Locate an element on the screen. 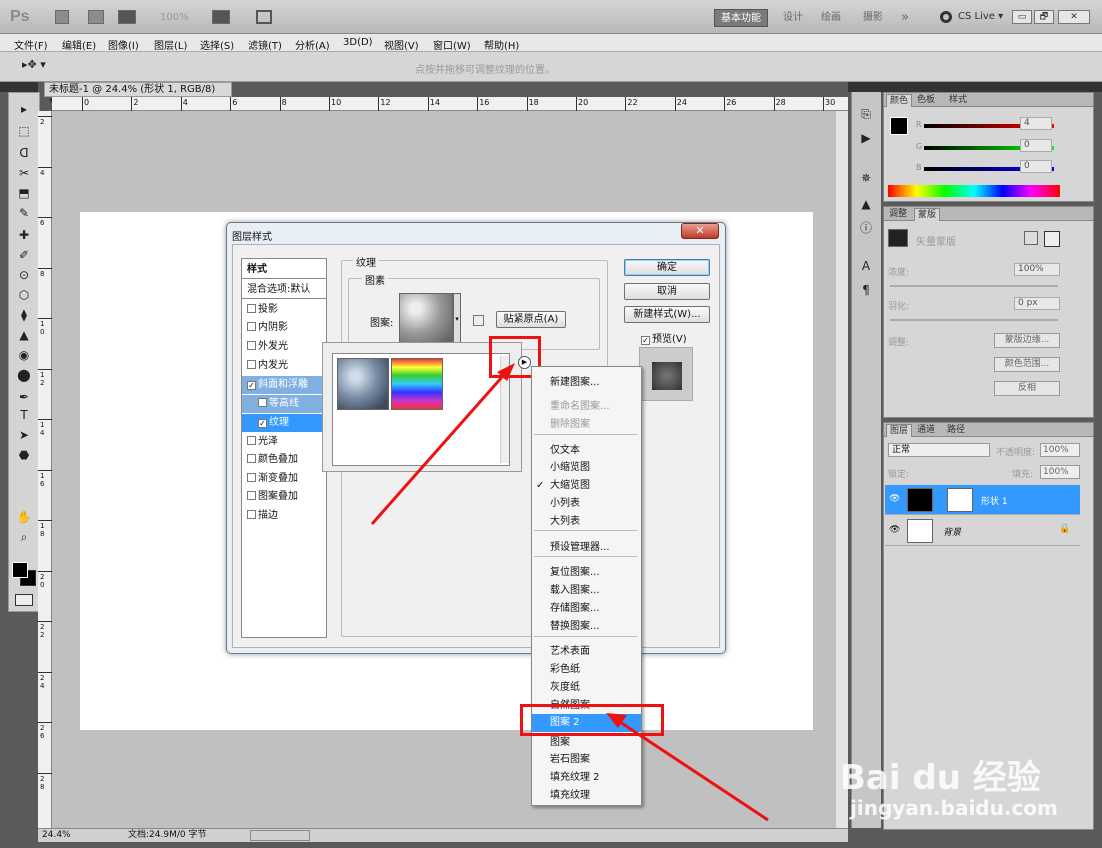  vector-mask-thumbnail is located at coordinates (960, 500).